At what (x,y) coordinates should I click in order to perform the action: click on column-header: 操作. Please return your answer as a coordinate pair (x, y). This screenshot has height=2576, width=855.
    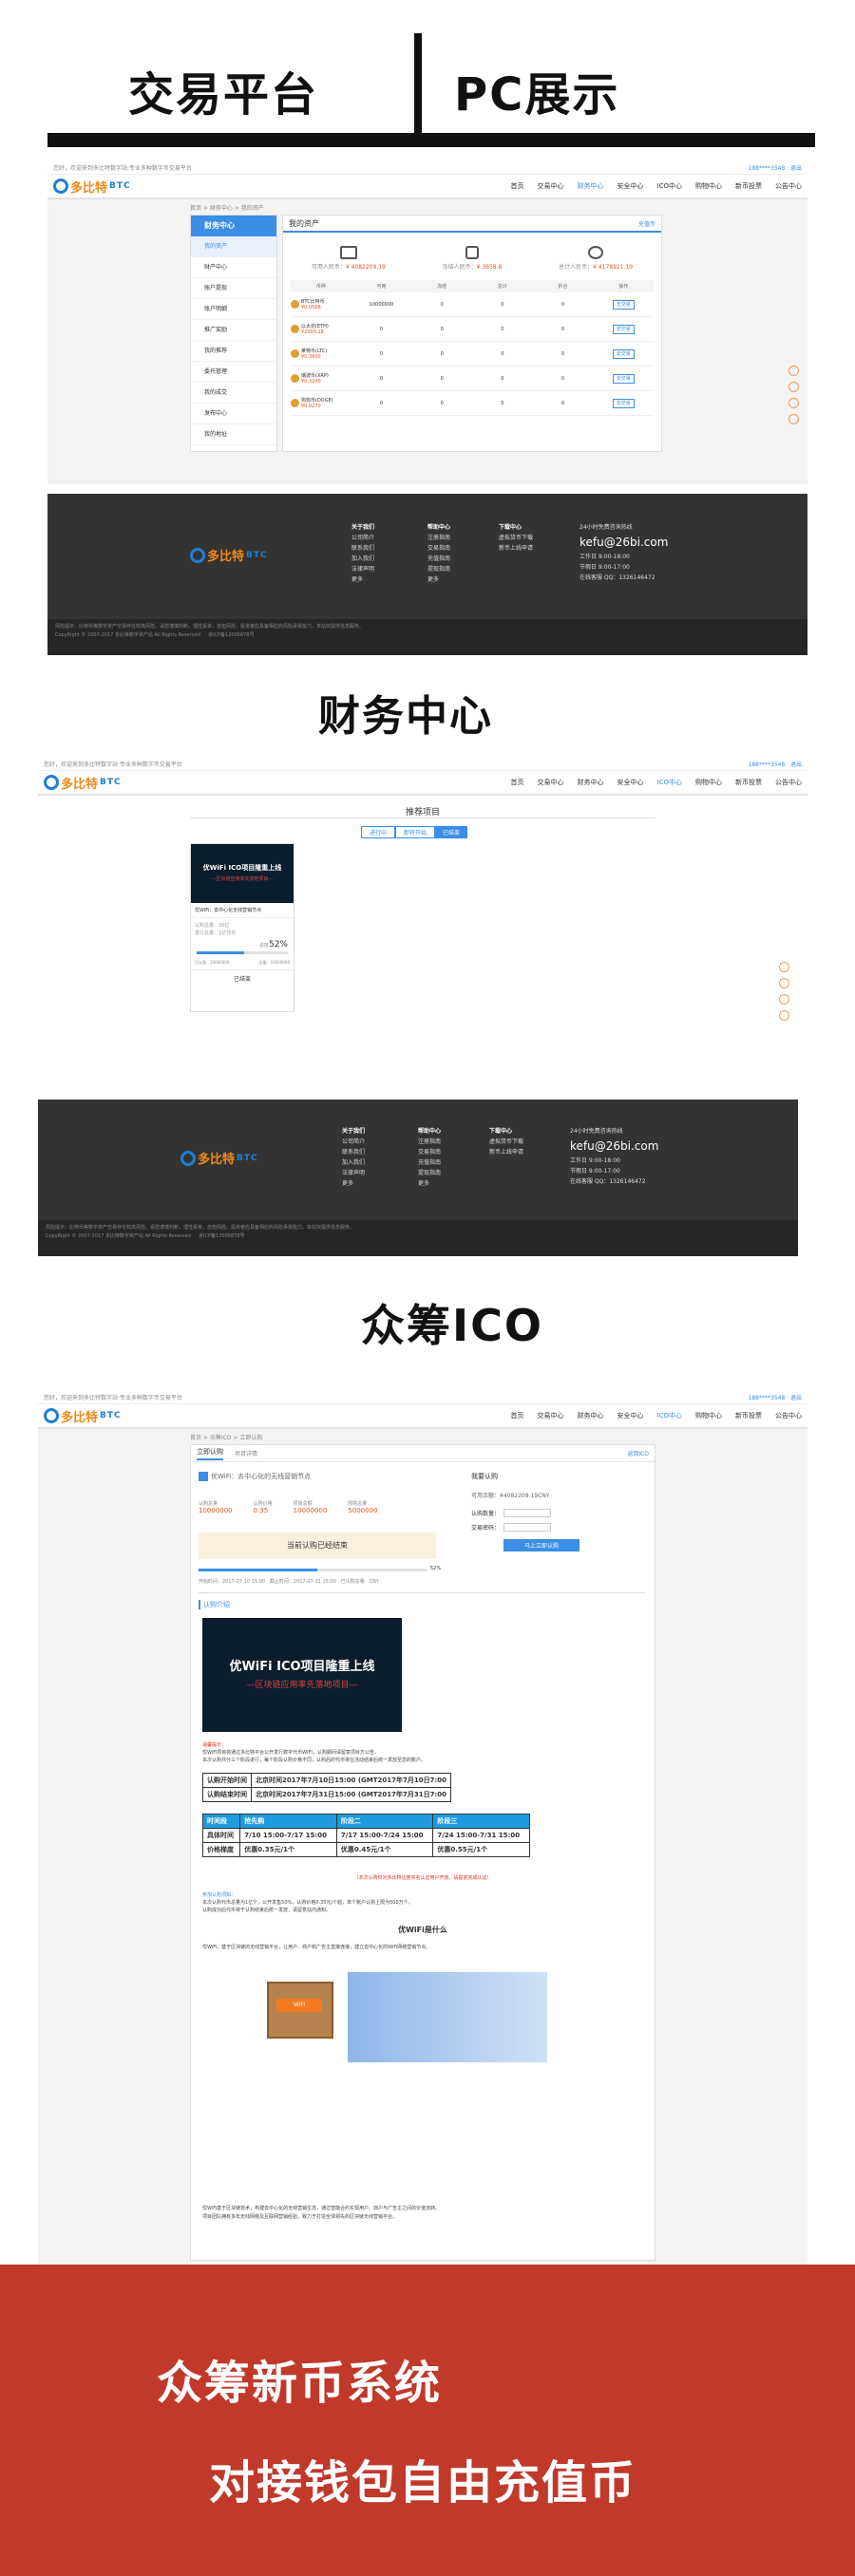
    Looking at the image, I should click on (623, 287).